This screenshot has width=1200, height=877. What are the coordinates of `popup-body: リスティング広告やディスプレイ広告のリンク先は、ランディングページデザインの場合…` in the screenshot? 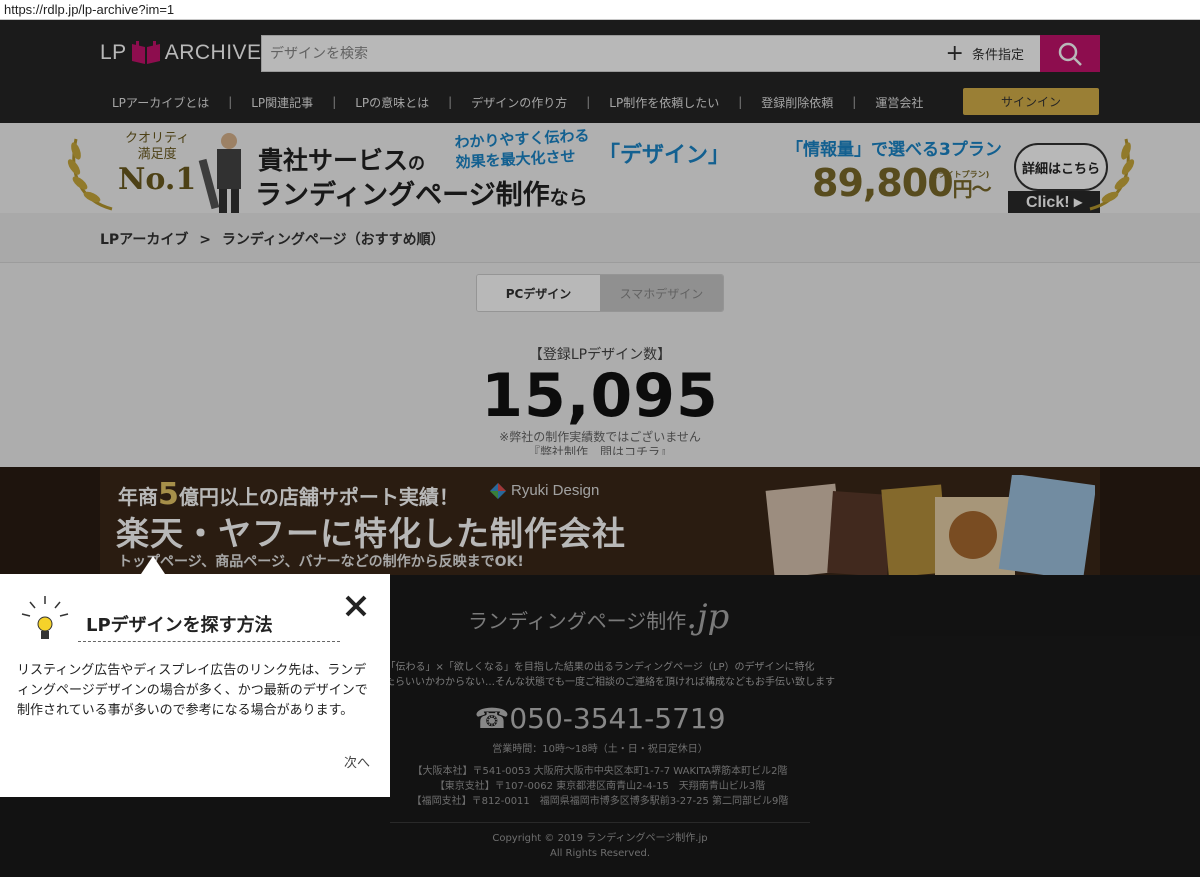 It's located at (192, 690).